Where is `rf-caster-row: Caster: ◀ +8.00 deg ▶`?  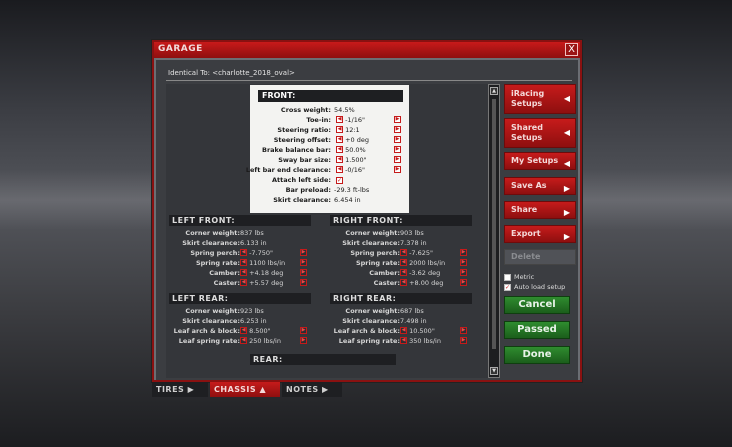 rf-caster-row: Caster: ◀ +8.00 deg ▶ is located at coordinates (406, 284).